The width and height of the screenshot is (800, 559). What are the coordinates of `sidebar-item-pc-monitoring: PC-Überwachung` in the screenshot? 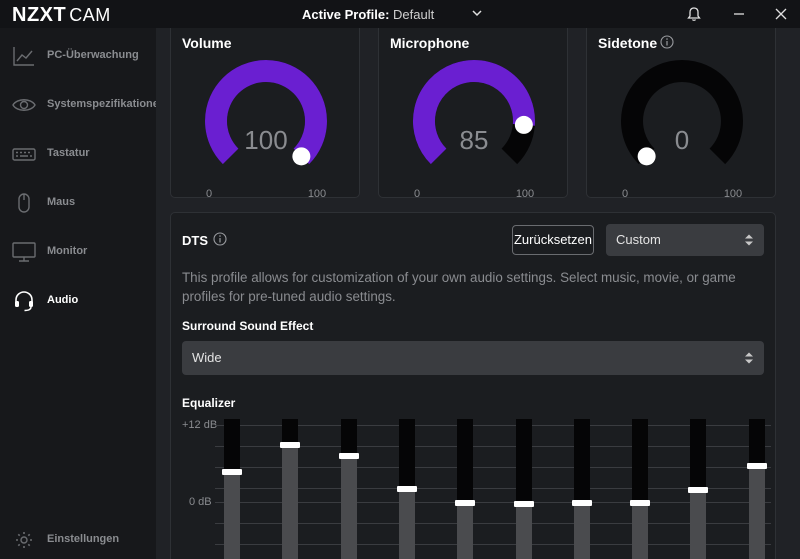 It's located at (78, 56).